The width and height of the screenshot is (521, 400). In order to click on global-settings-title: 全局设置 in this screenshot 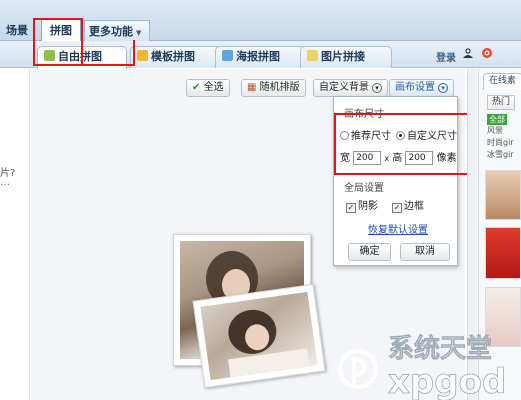, I will do `click(364, 188)`.